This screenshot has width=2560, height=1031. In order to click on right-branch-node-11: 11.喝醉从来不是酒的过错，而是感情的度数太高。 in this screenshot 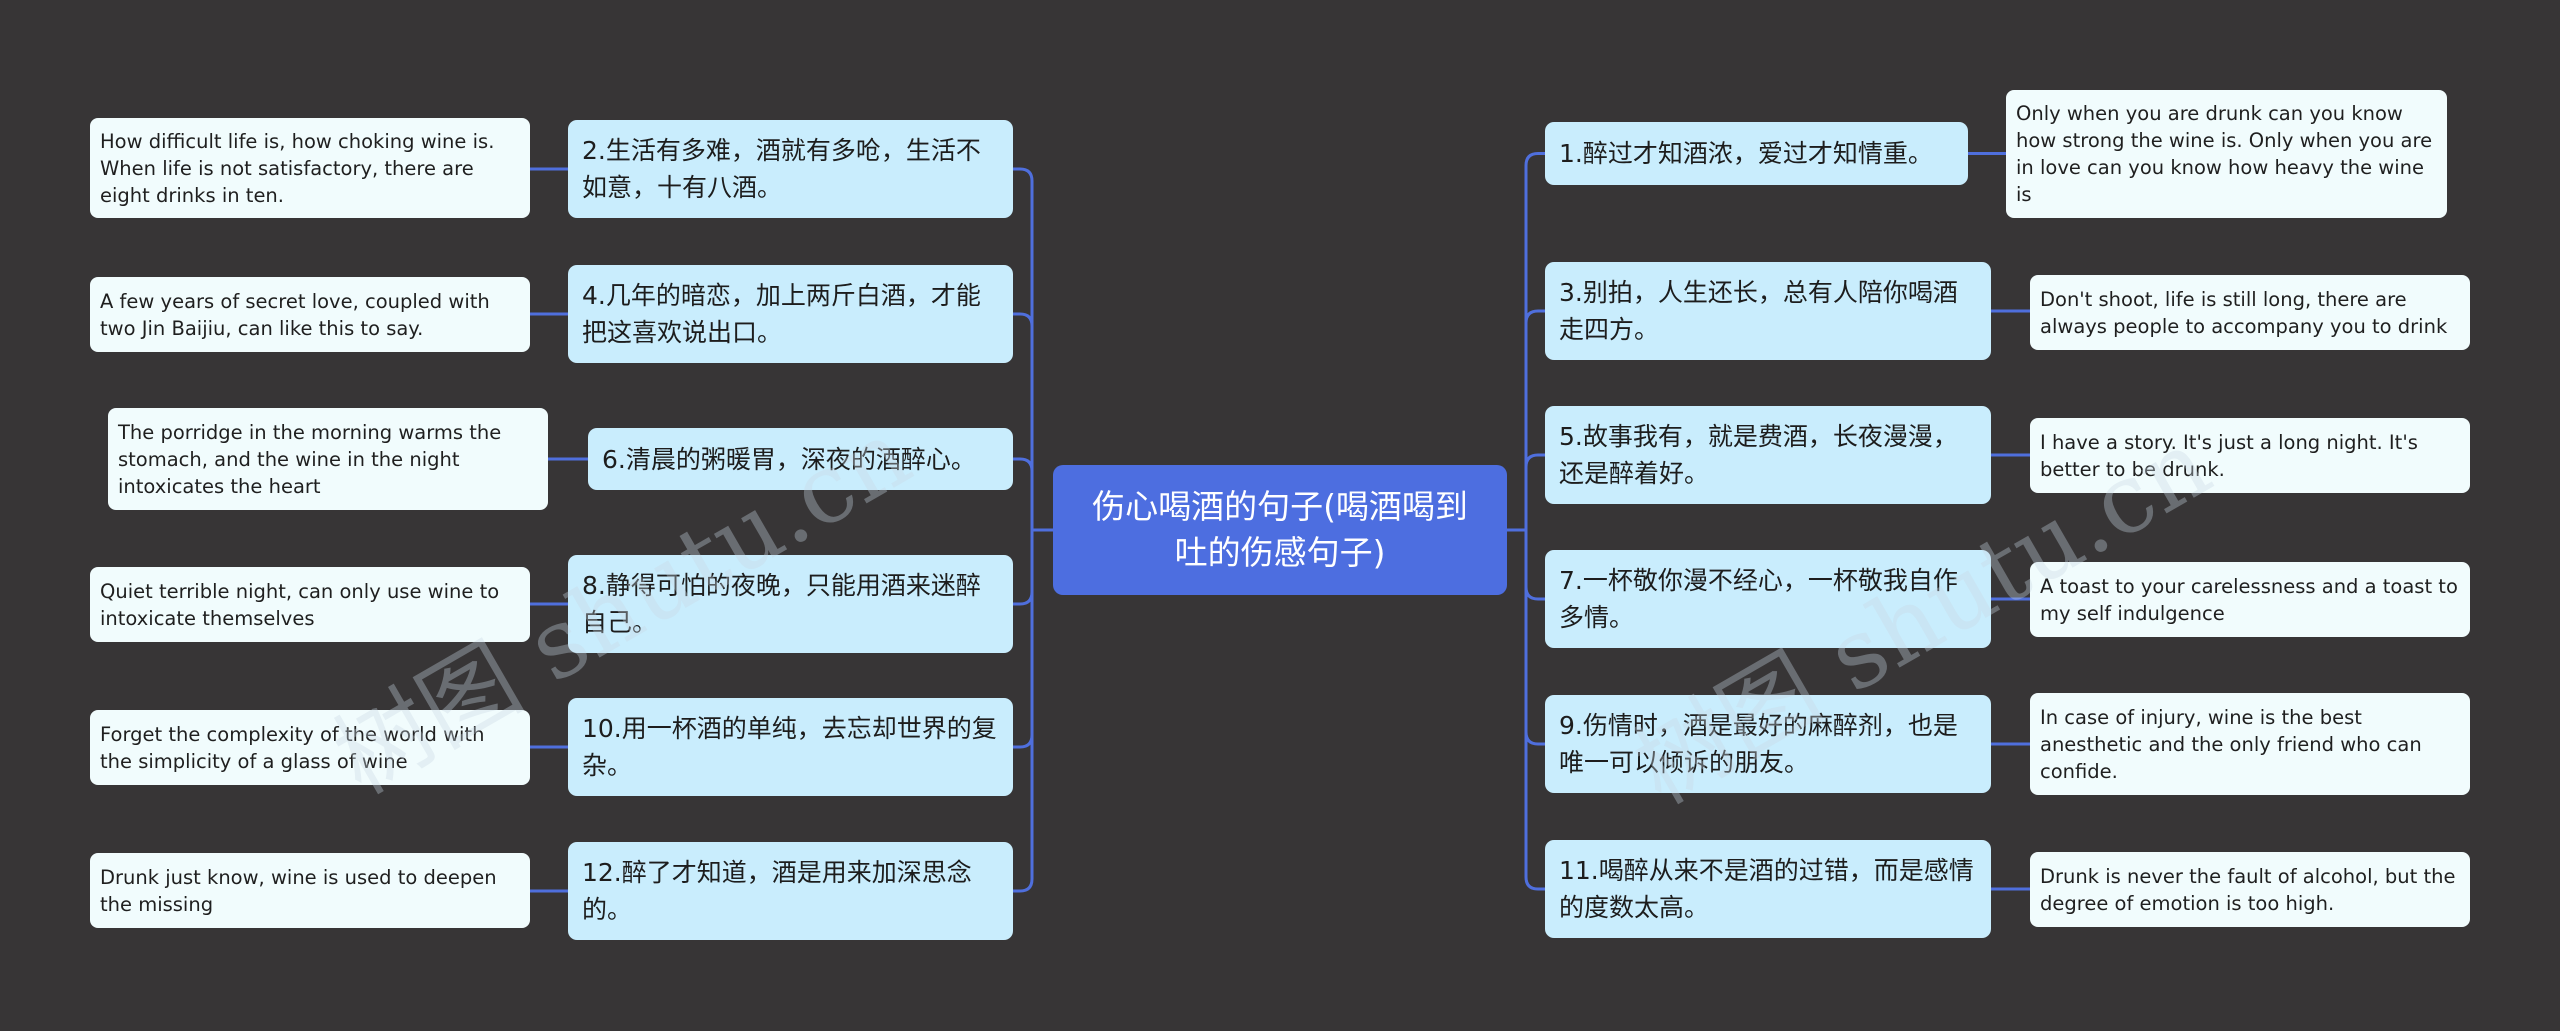, I will do `click(1768, 889)`.